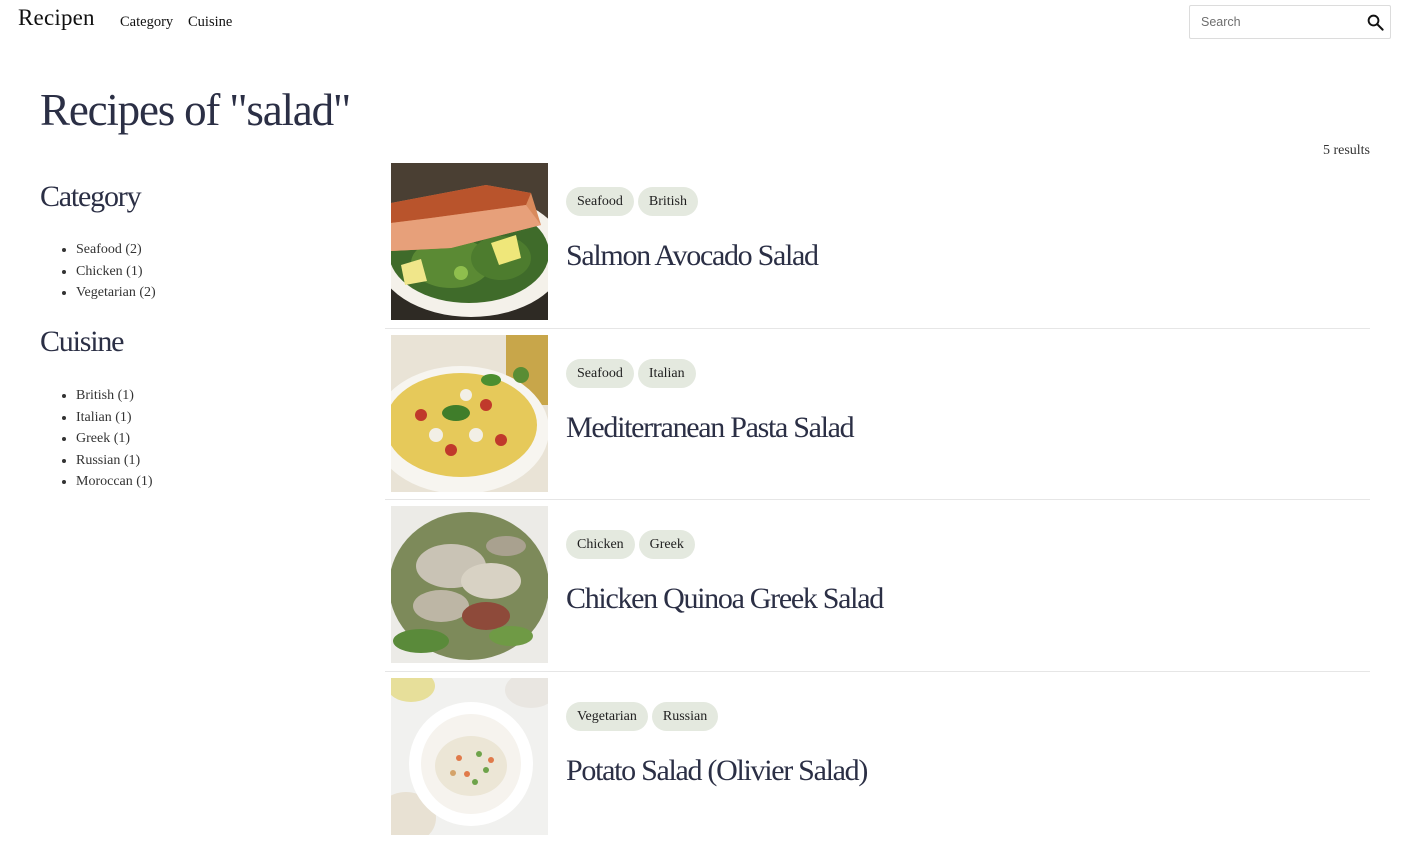 This screenshot has width=1407, height=843. I want to click on brand-logo: Recipen, so click(56, 18).